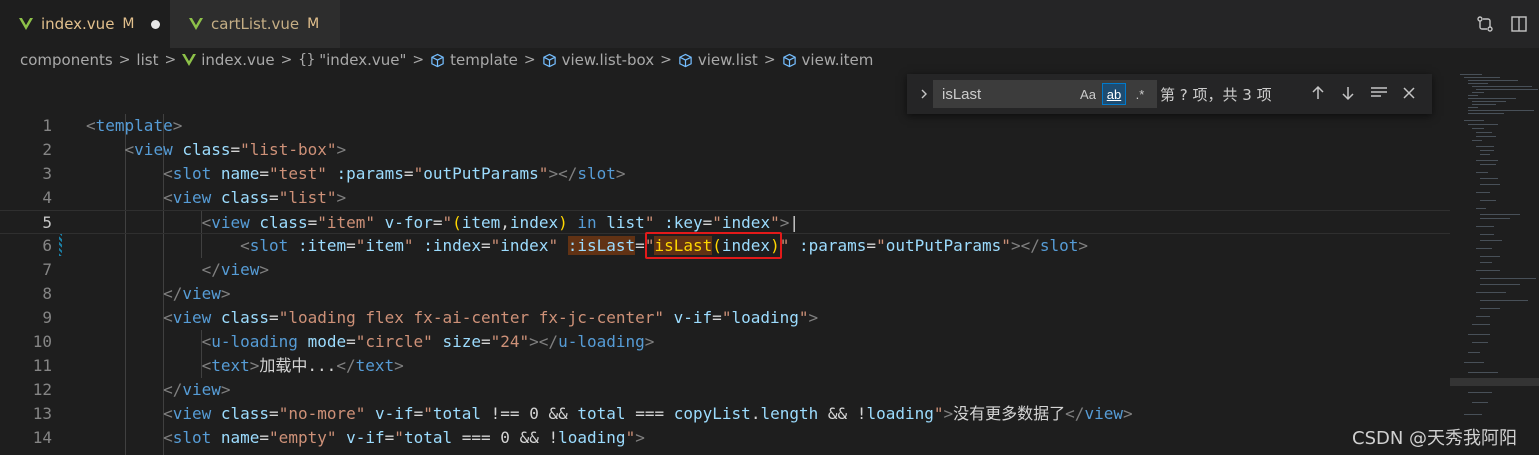 This screenshot has height=455, width=1539. I want to click on chevron-right-icon, so click(924, 94).